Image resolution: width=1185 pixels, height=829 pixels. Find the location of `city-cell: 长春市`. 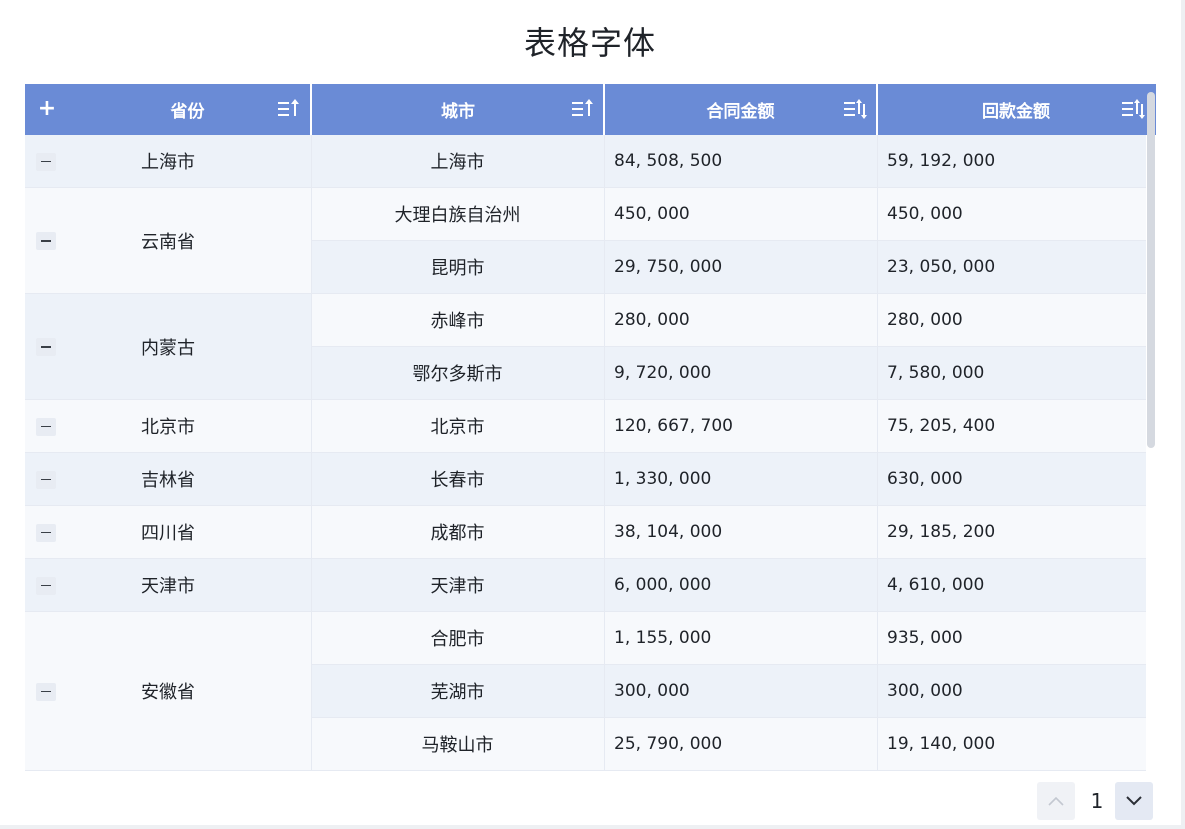

city-cell: 长春市 is located at coordinates (457, 479).